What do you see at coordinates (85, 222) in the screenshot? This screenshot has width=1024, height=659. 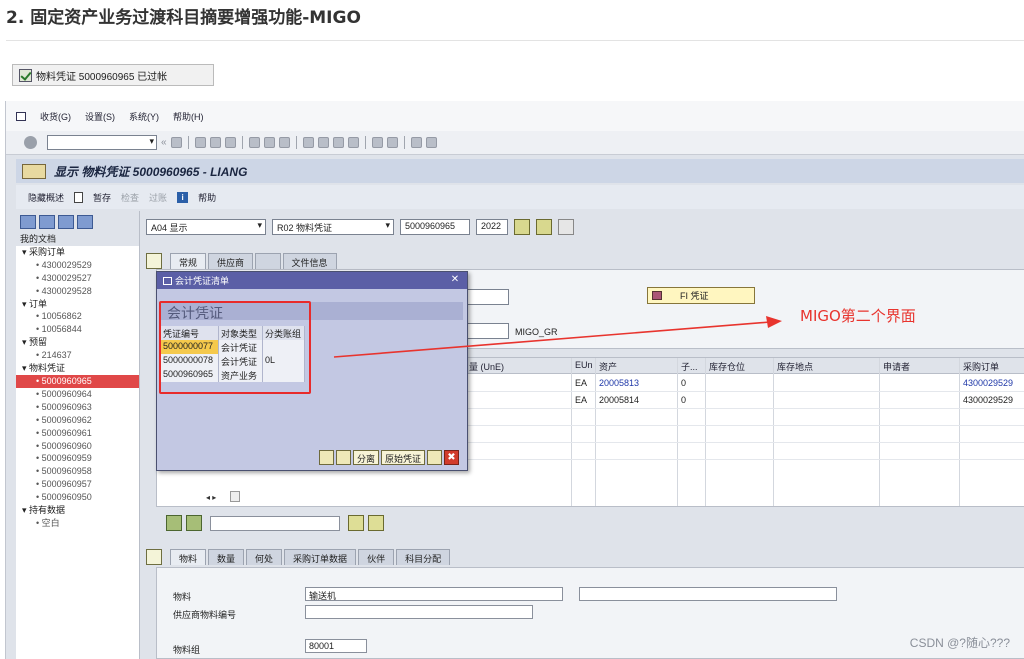 I see `close-icon` at bounding box center [85, 222].